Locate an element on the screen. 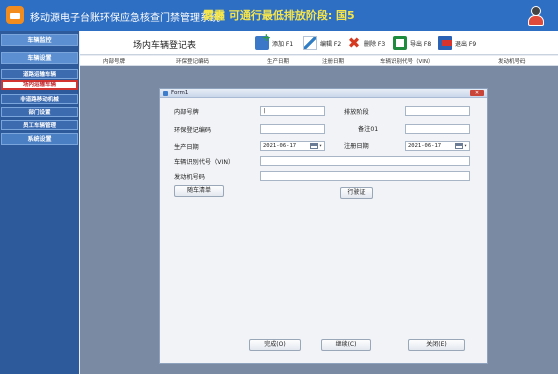 This screenshot has height=374, width=558. label-register-date: 注册日期 is located at coordinates (356, 146).